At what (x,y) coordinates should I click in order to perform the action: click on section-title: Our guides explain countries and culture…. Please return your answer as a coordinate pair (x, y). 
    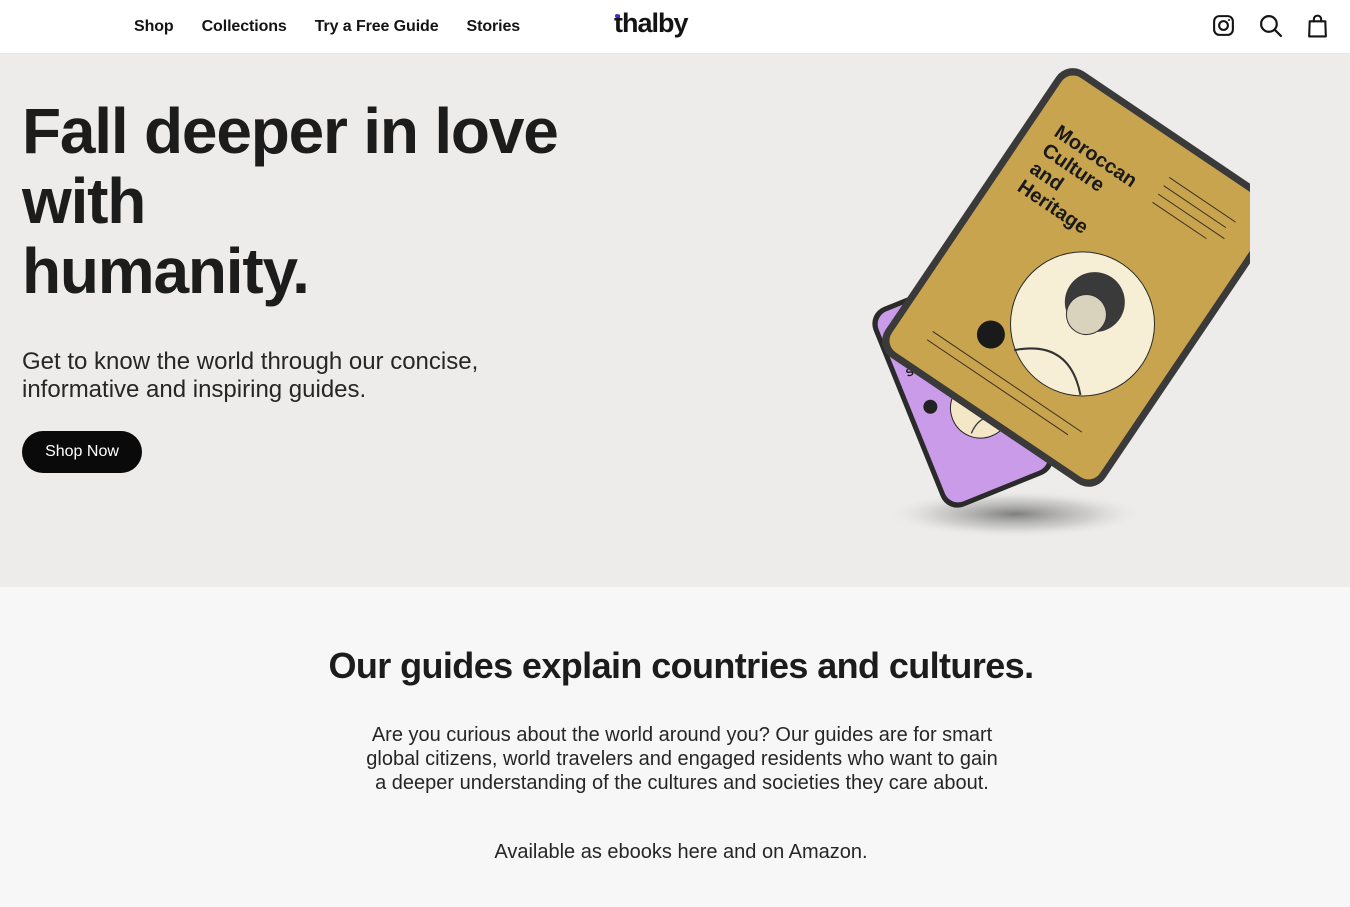
    Looking at the image, I should click on (681, 665).